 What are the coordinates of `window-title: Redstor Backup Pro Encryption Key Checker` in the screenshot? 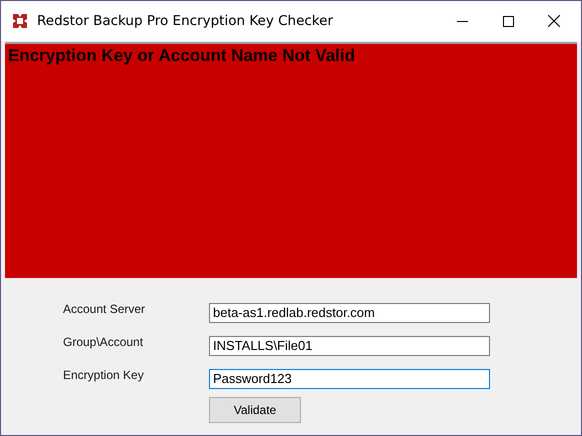 It's located at (185, 21).